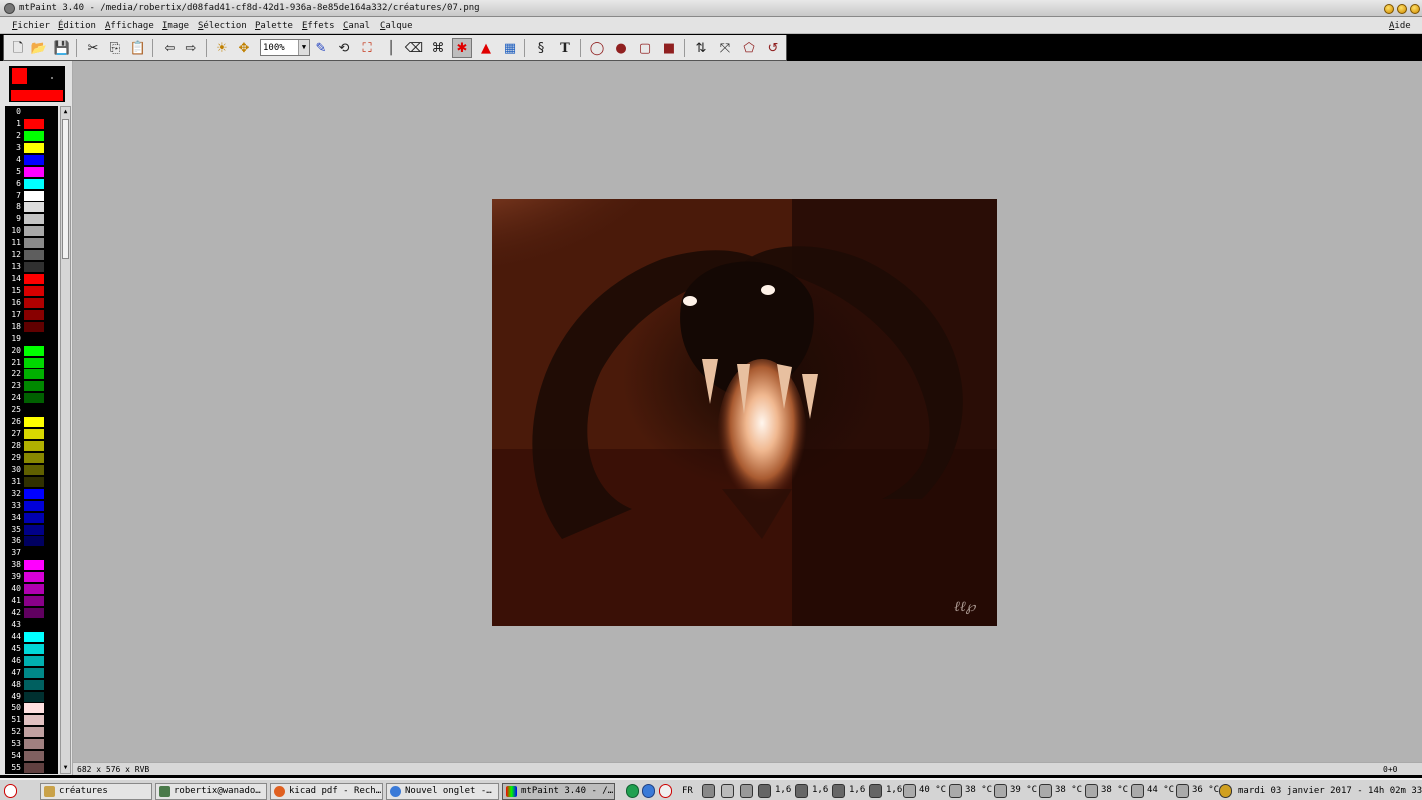  I want to click on palette-row: 1, so click(31, 124).